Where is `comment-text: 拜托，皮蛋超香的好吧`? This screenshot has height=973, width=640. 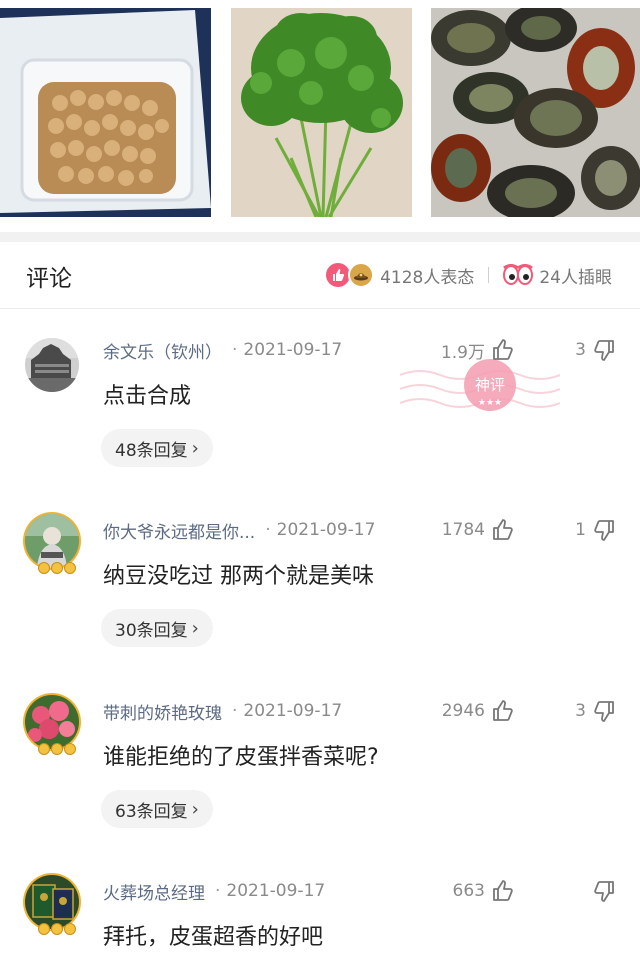 comment-text: 拜托，皮蛋超香的好吧 is located at coordinates (213, 937).